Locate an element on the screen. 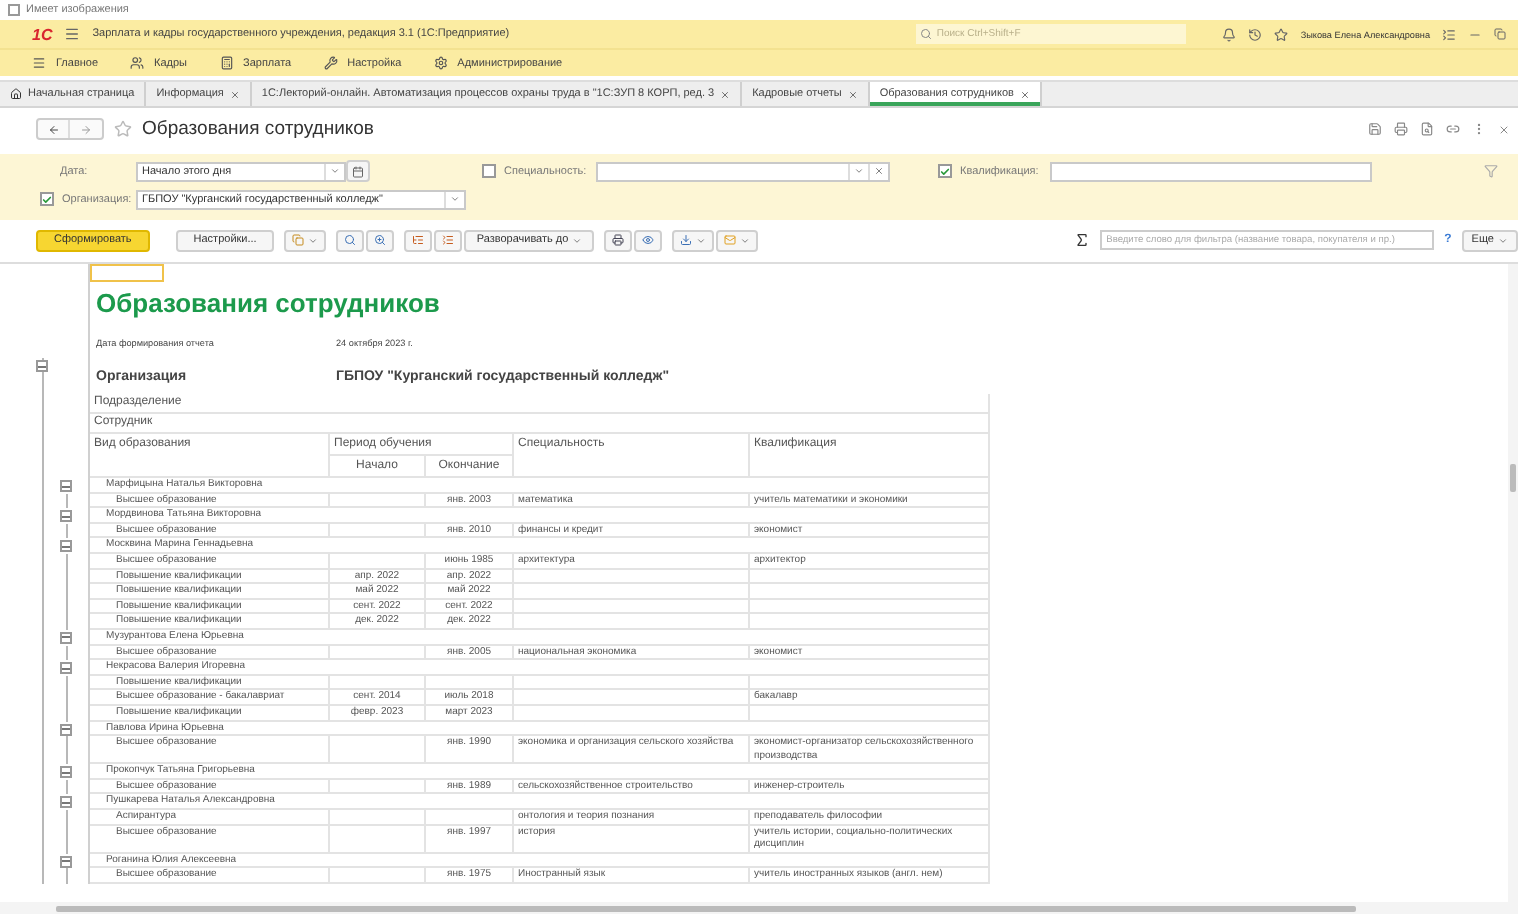 The image size is (1518, 914). list-icon is located at coordinates (448, 240).